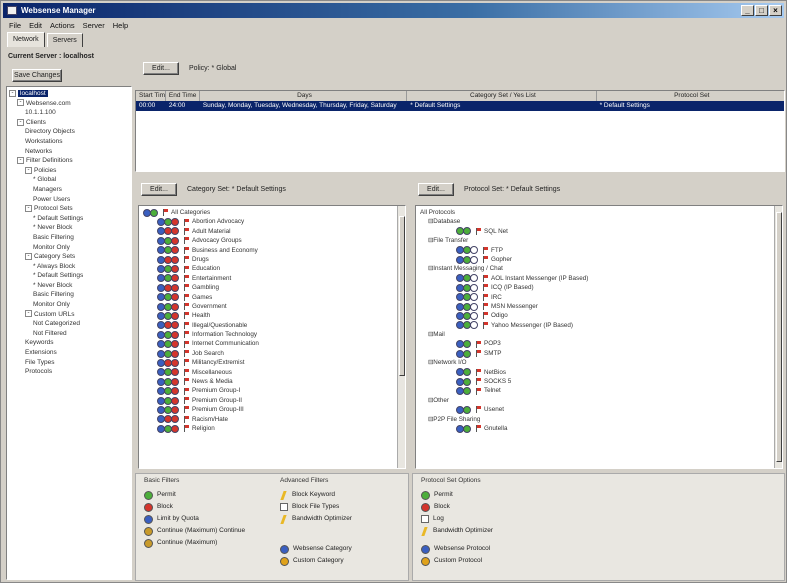 The image size is (787, 583). What do you see at coordinates (599, 287) in the screenshot?
I see `protocol-item: ICQ (IP Based)` at bounding box center [599, 287].